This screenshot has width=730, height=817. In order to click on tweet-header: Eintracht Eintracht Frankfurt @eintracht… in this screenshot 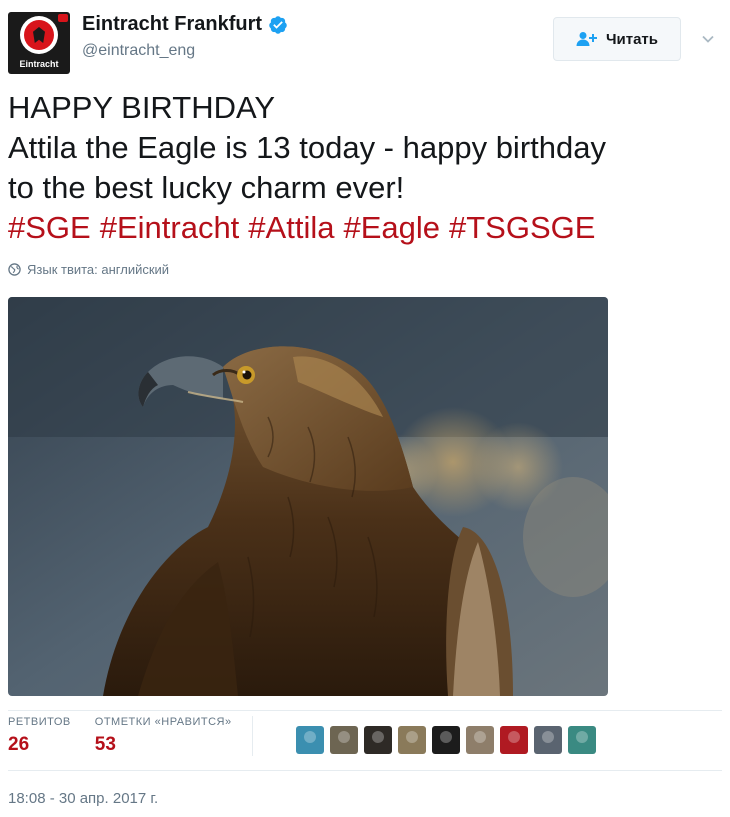, I will do `click(365, 41)`.